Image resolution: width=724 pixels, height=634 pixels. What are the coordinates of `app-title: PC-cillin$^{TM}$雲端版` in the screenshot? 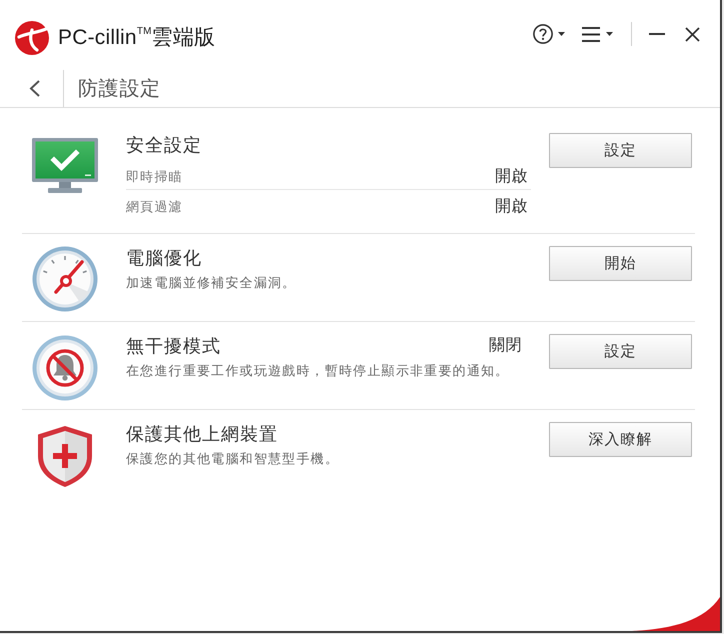 It's located at (137, 38).